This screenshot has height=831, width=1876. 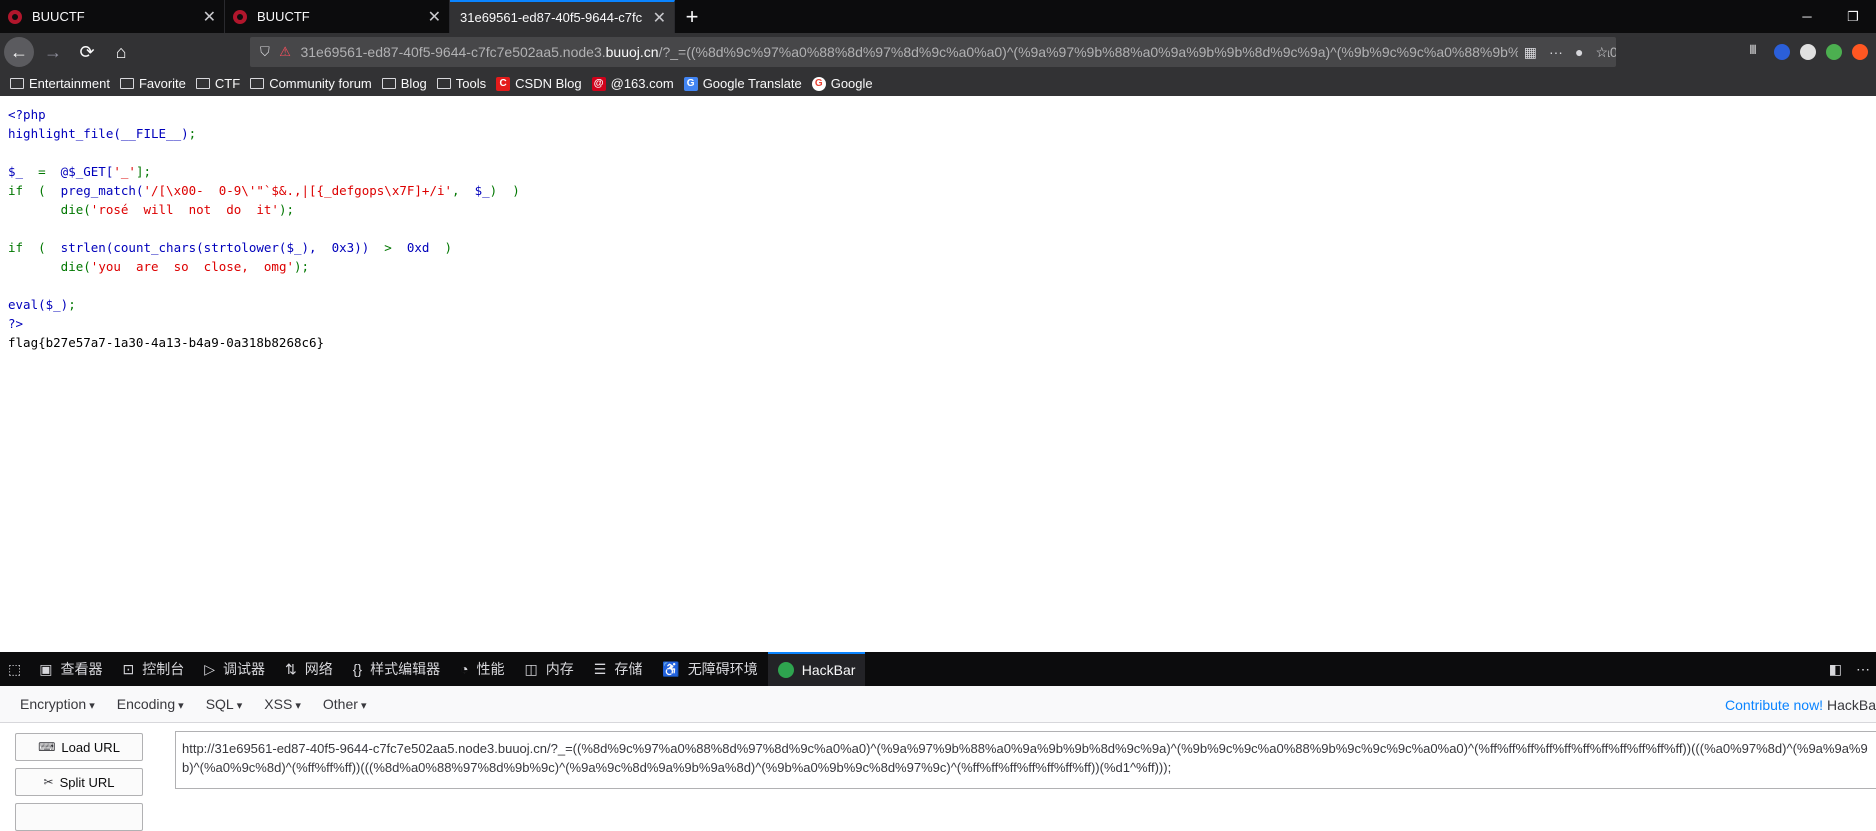 I want to click on home-button: ⌂, so click(x=121, y=52).